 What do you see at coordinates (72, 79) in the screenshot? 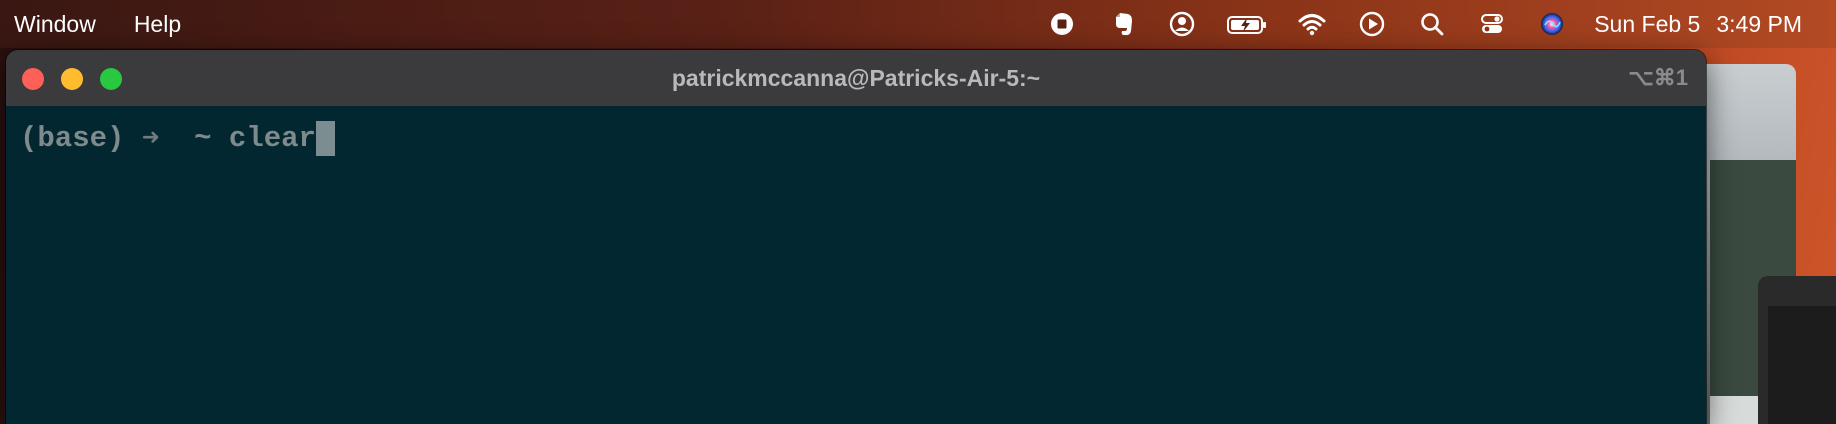
I see `minimize-button` at bounding box center [72, 79].